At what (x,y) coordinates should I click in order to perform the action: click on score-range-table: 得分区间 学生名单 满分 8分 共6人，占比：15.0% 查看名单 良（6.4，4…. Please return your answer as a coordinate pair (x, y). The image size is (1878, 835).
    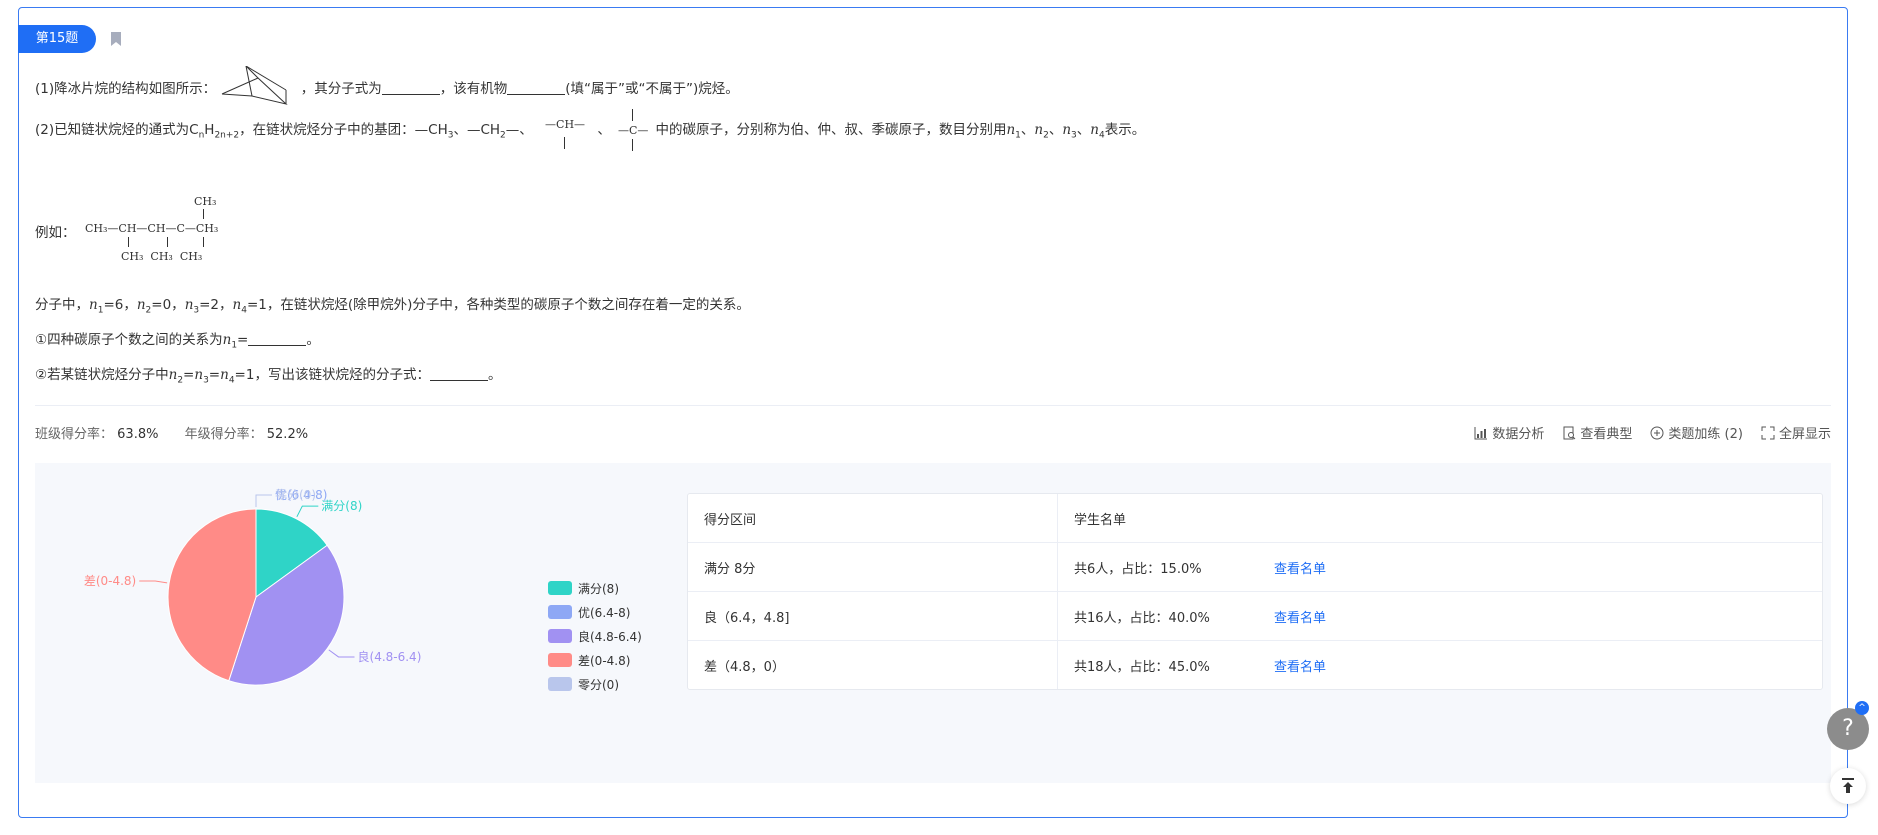
    Looking at the image, I should click on (1255, 591).